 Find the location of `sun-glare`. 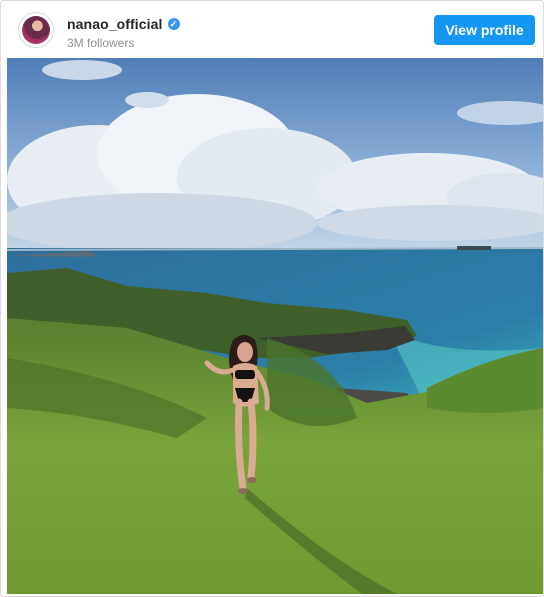

sun-glare is located at coordinates (157, 128).